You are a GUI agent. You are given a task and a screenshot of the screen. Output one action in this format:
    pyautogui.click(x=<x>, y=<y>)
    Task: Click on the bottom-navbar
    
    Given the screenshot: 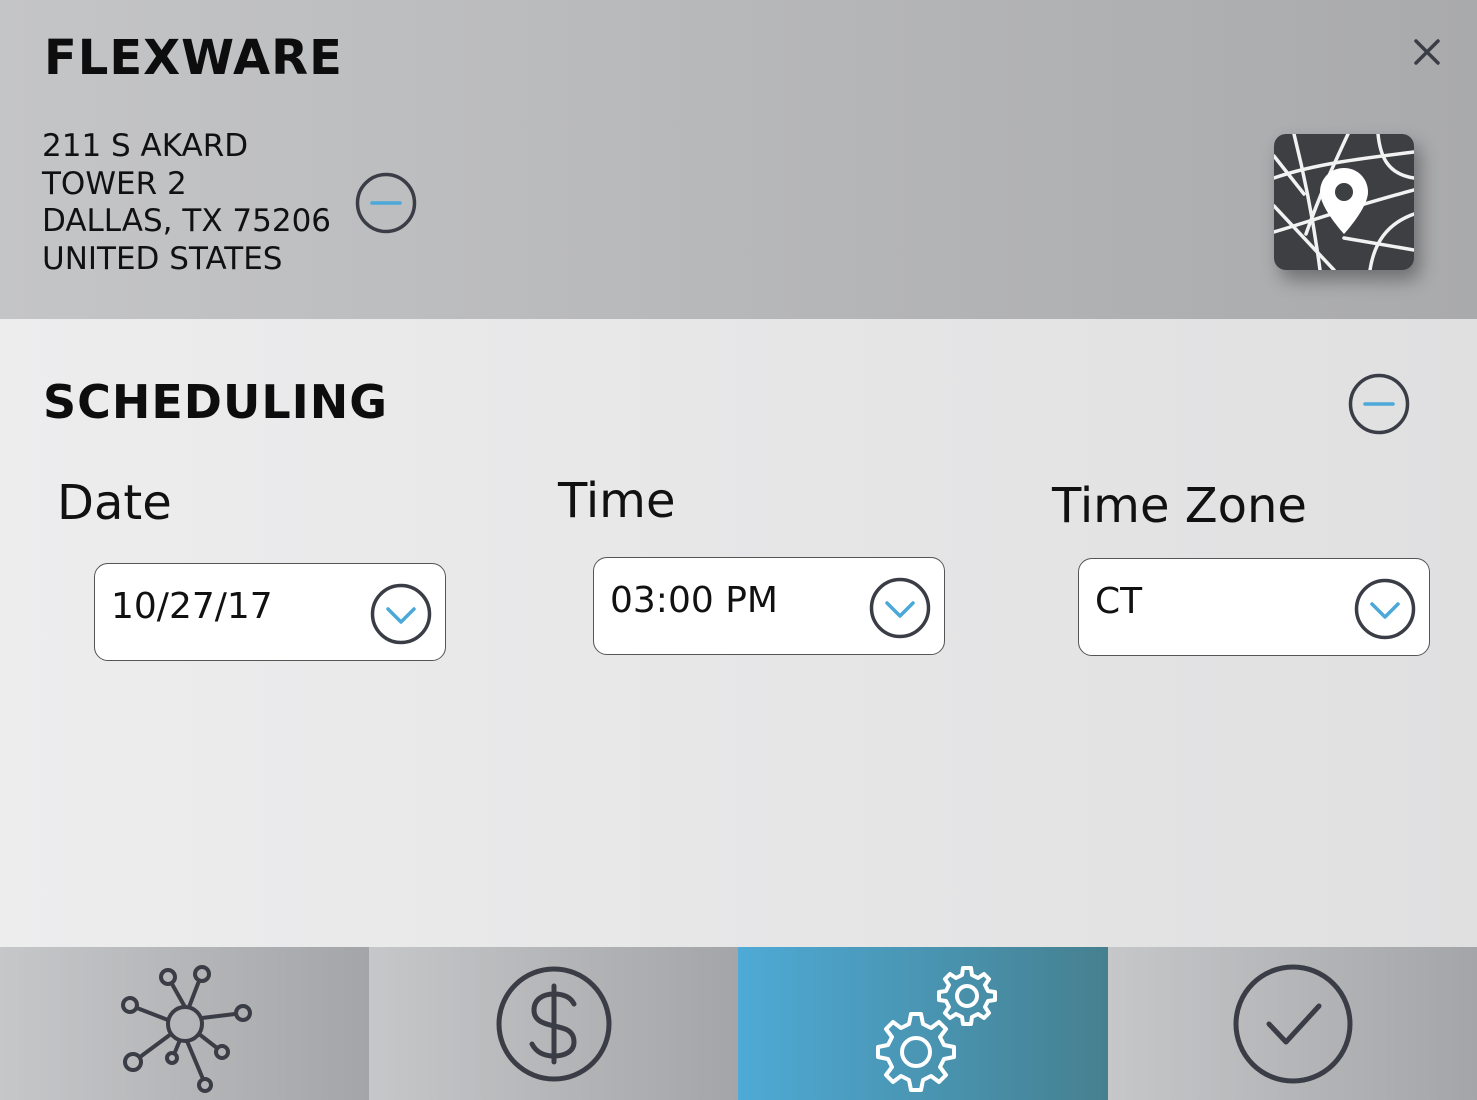 What is the action you would take?
    pyautogui.click(x=738, y=1023)
    